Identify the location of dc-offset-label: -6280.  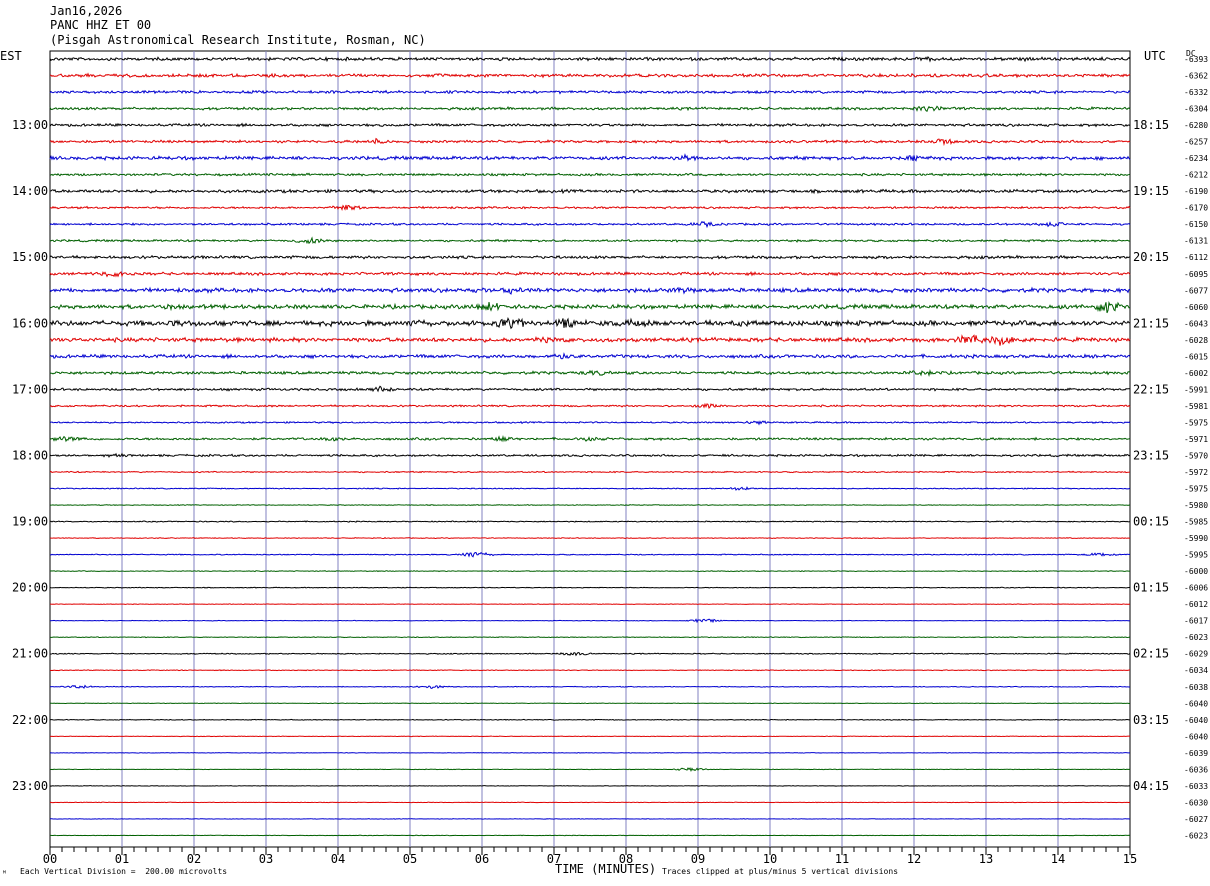
(1196, 125).